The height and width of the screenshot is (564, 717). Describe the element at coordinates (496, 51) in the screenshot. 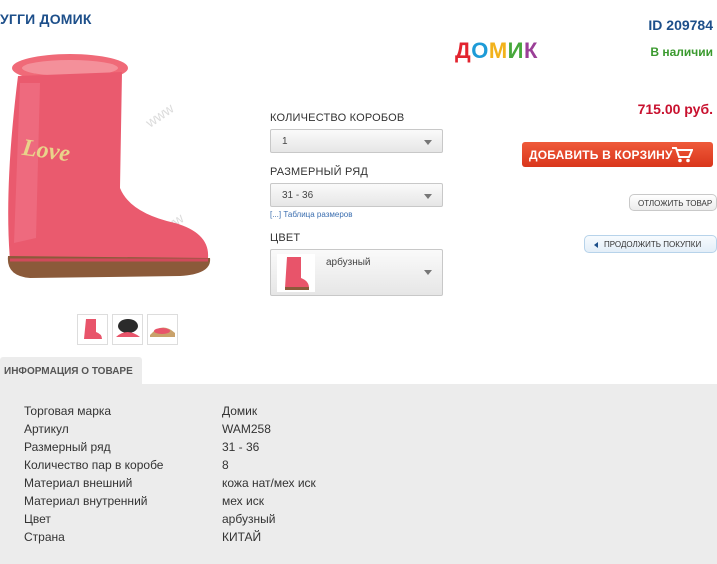

I see `brand-logo: ДОМИК` at that location.